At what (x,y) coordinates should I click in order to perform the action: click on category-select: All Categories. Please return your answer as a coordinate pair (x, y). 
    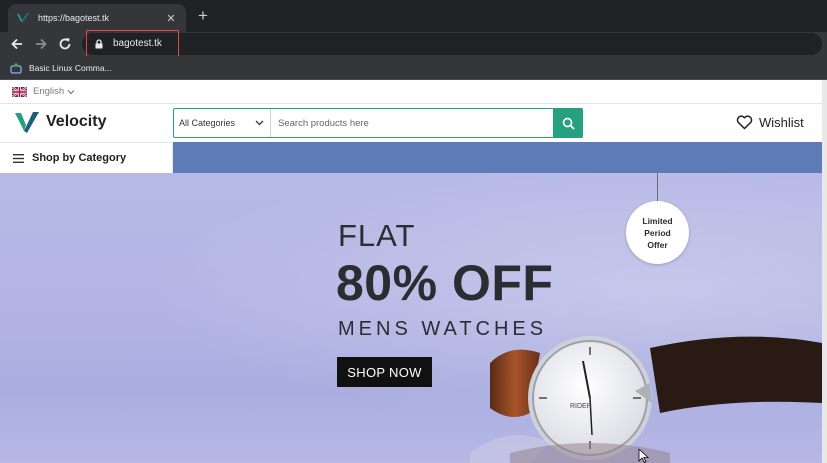
    Looking at the image, I should click on (222, 123).